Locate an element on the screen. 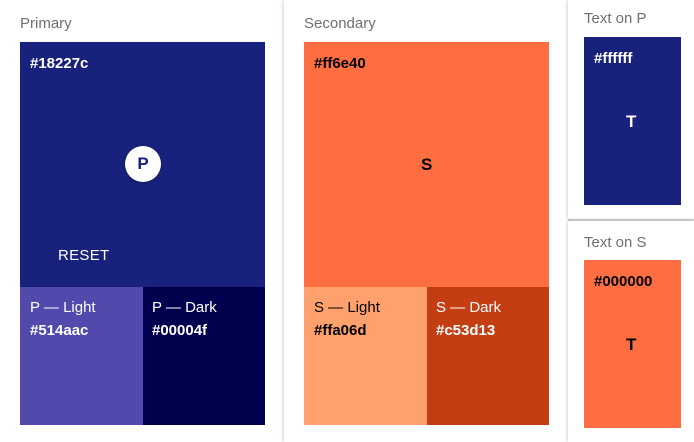  text-on-secondary-swatch: #000000 T is located at coordinates (632, 344).